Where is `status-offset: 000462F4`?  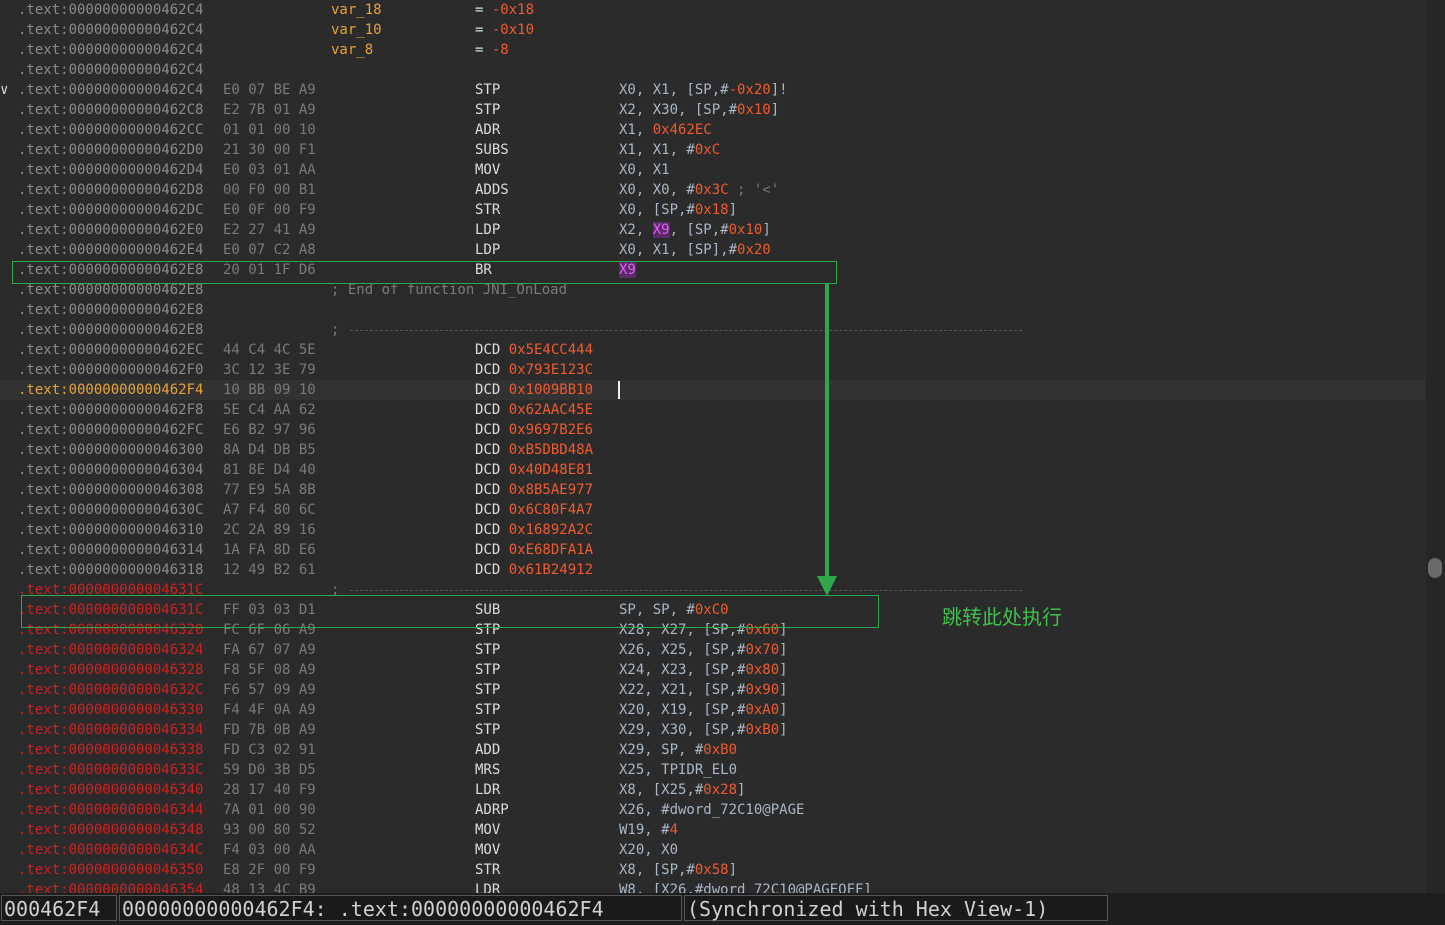 status-offset: 000462F4 is located at coordinates (59, 908).